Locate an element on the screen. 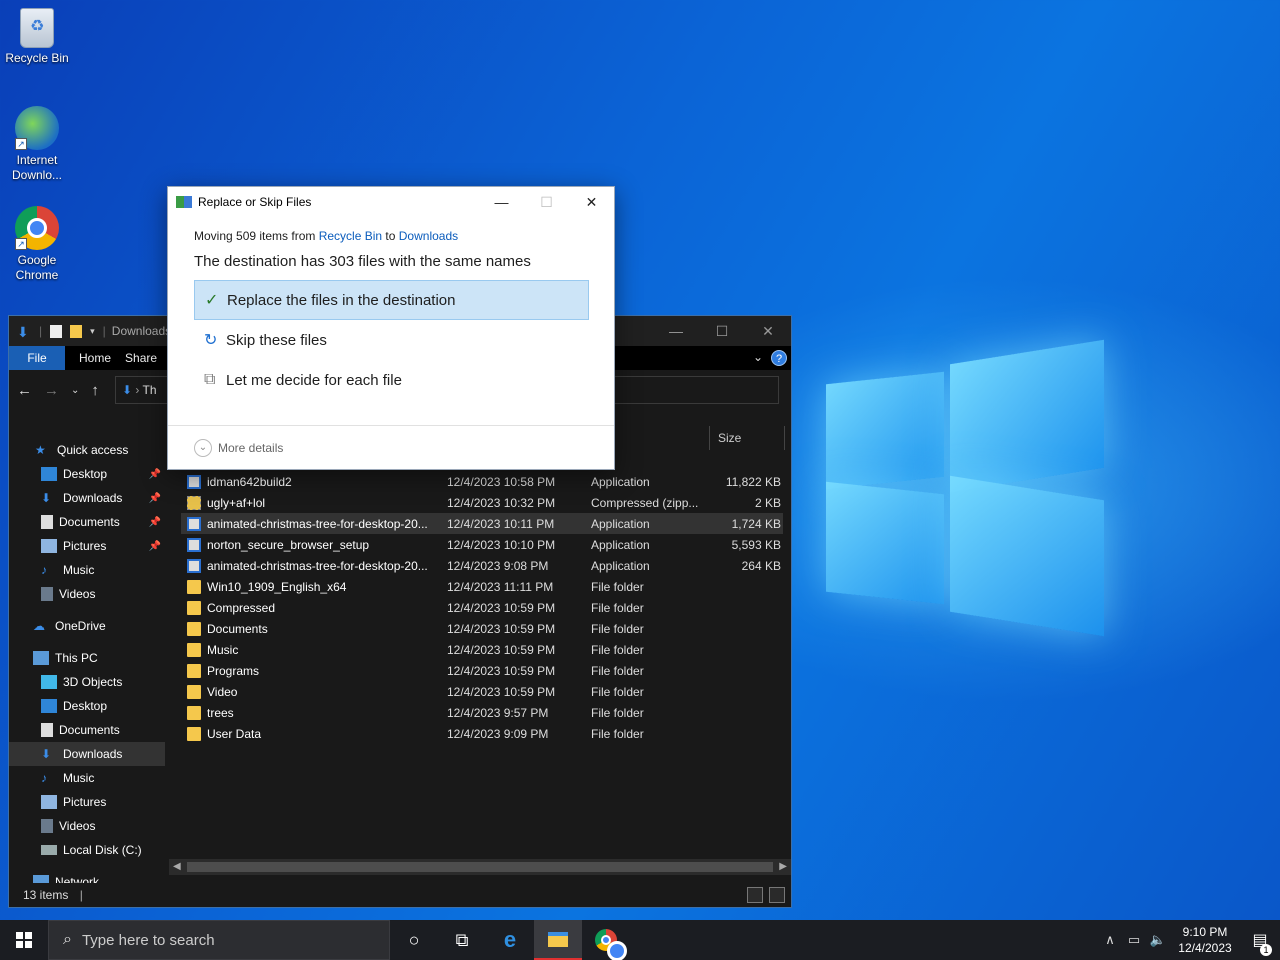  desktop-icon-label: Recycle Bin is located at coordinates (37, 58).